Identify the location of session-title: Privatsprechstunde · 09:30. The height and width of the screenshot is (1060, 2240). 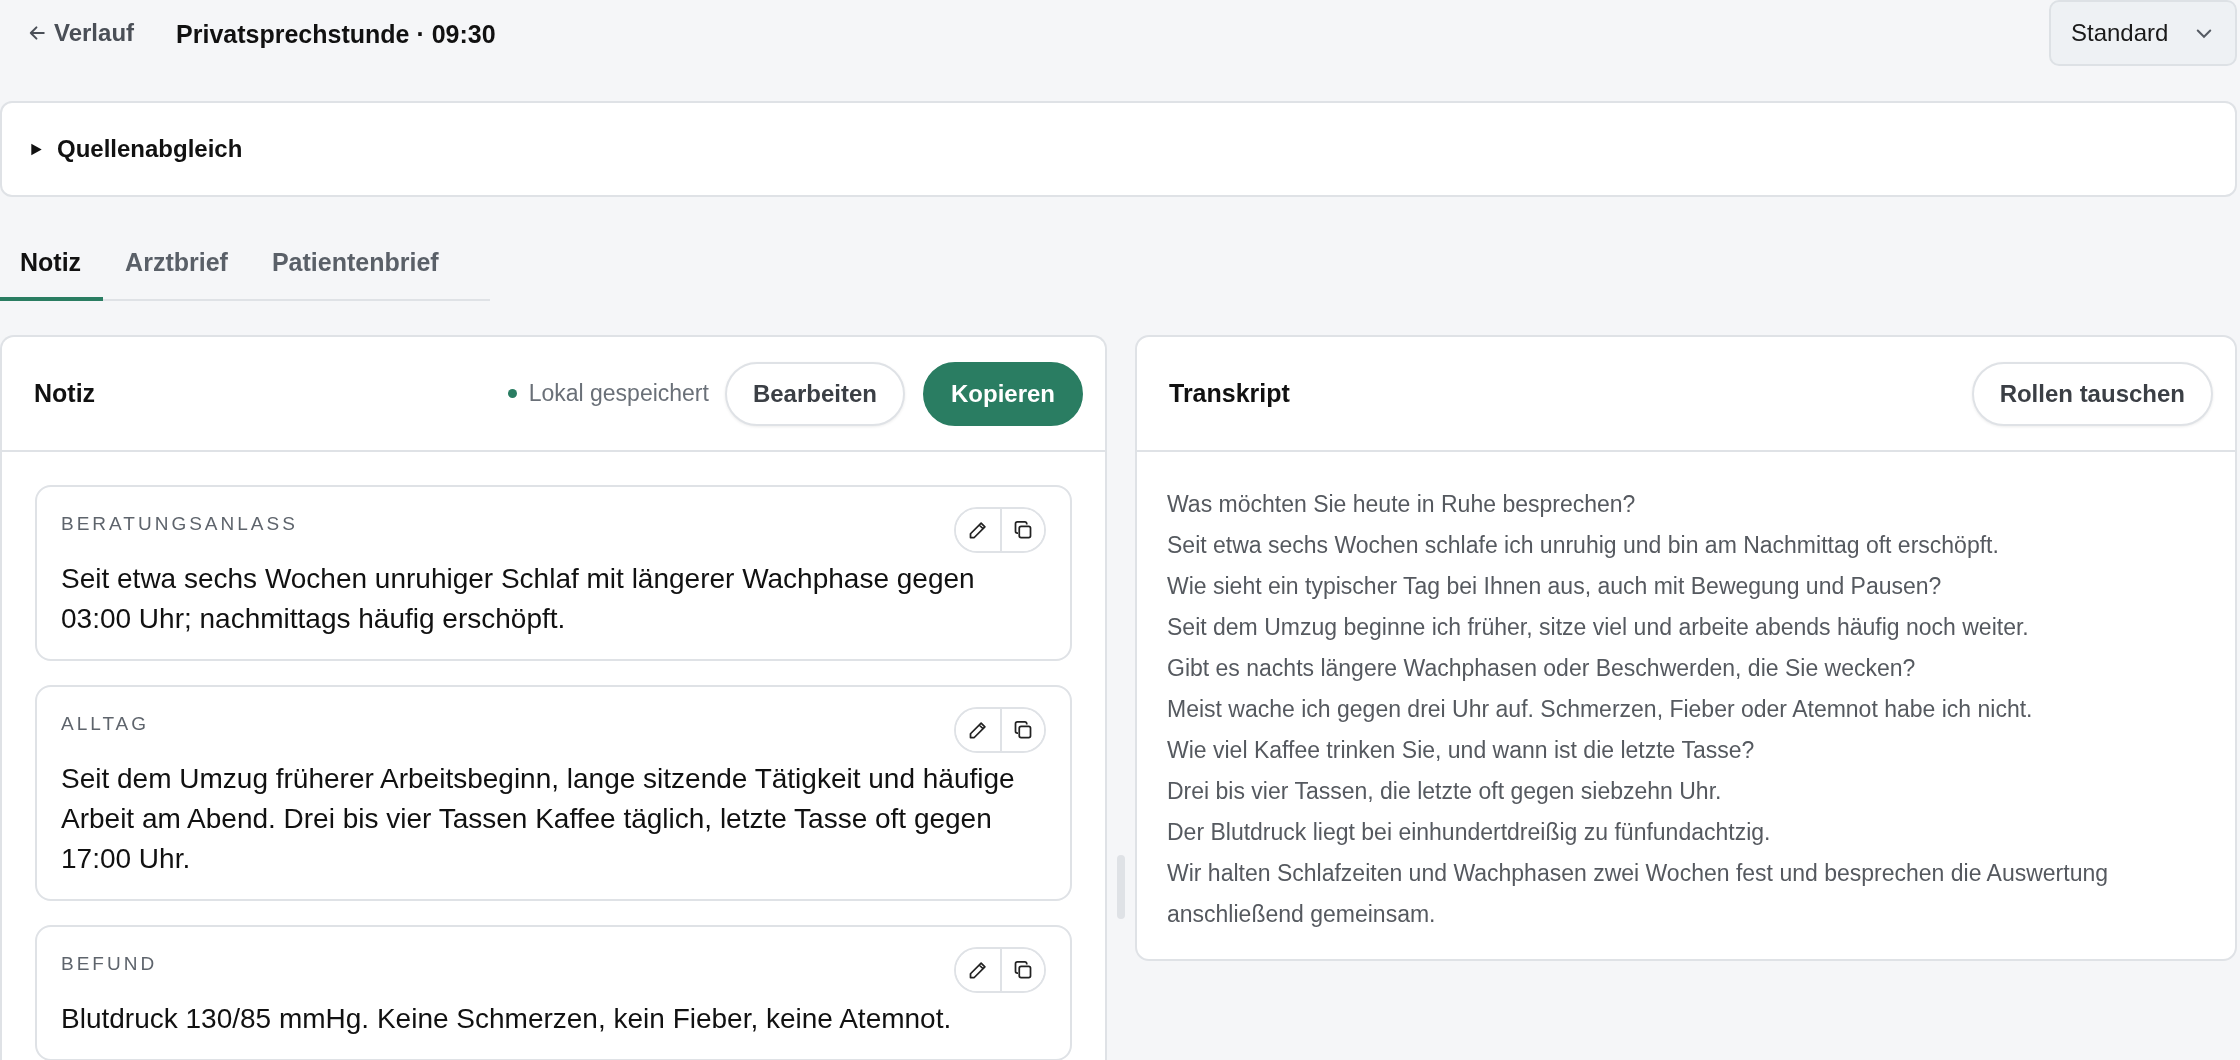
(336, 34).